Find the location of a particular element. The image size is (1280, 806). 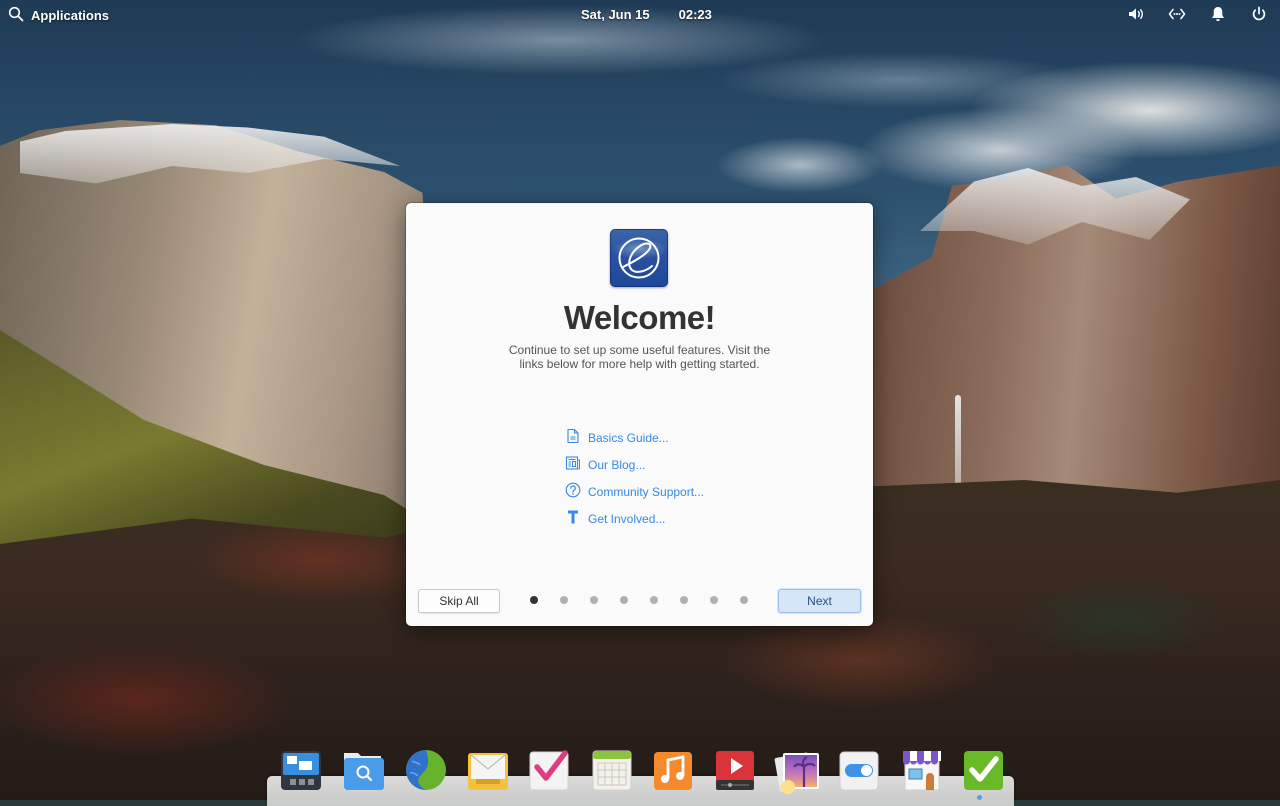

top-panel: Applications Sat, Jun 15 02:23 is located at coordinates (640, 15).